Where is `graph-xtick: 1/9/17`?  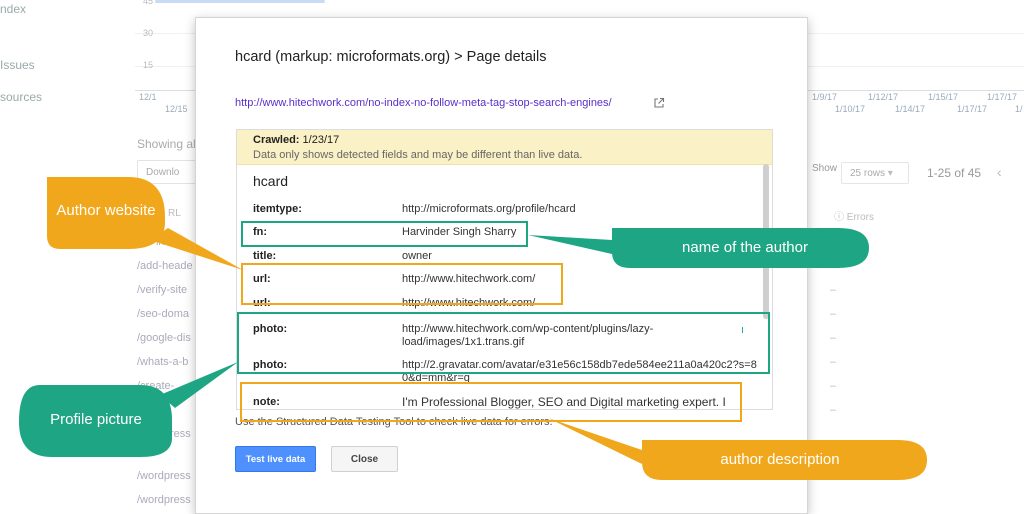 graph-xtick: 1/9/17 is located at coordinates (825, 97).